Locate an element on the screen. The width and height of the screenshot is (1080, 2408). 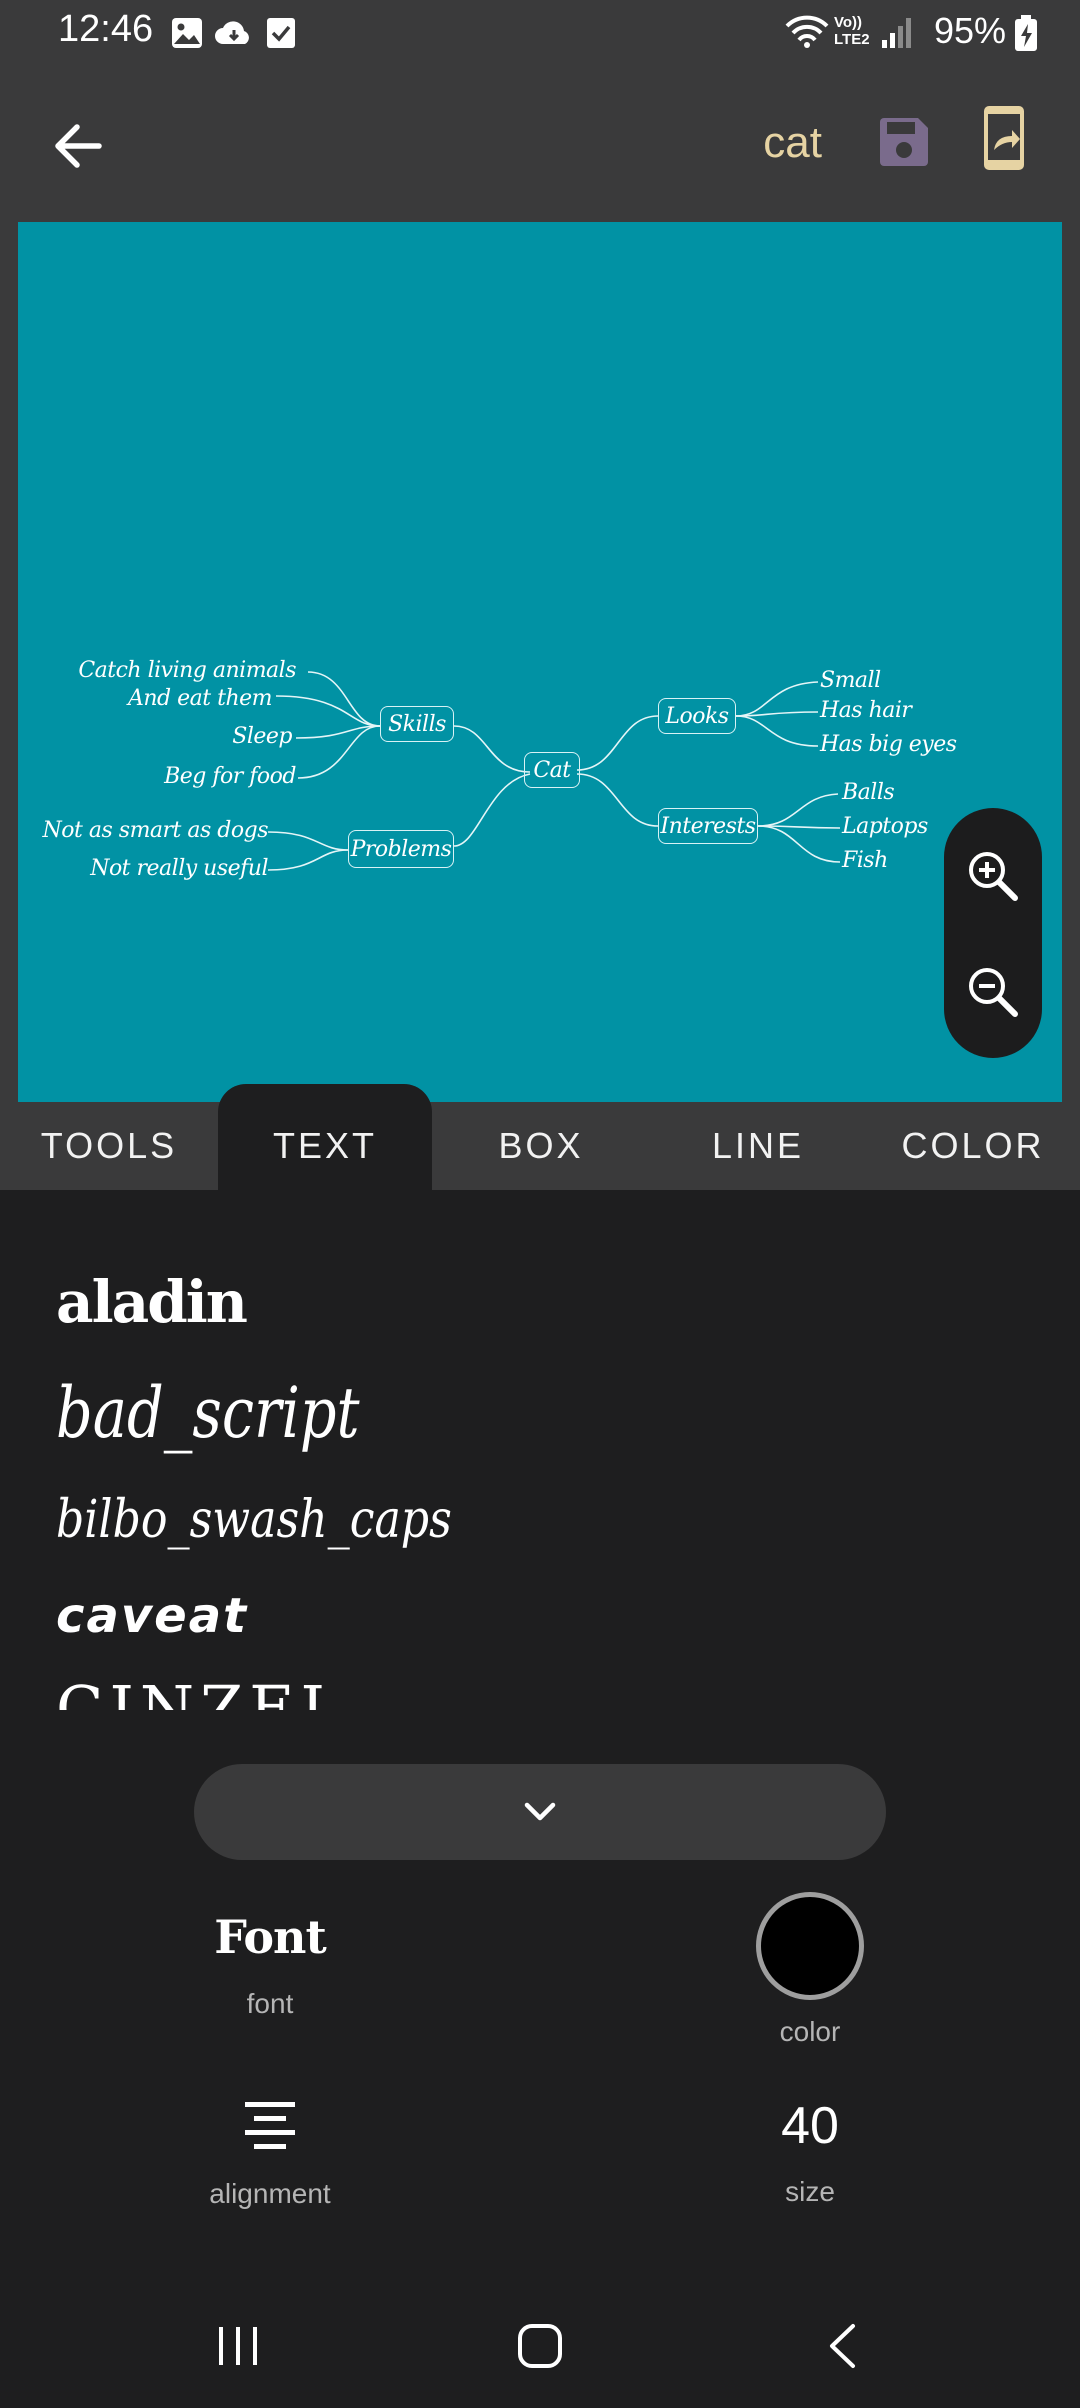
system-back-button is located at coordinates (842, 2346).